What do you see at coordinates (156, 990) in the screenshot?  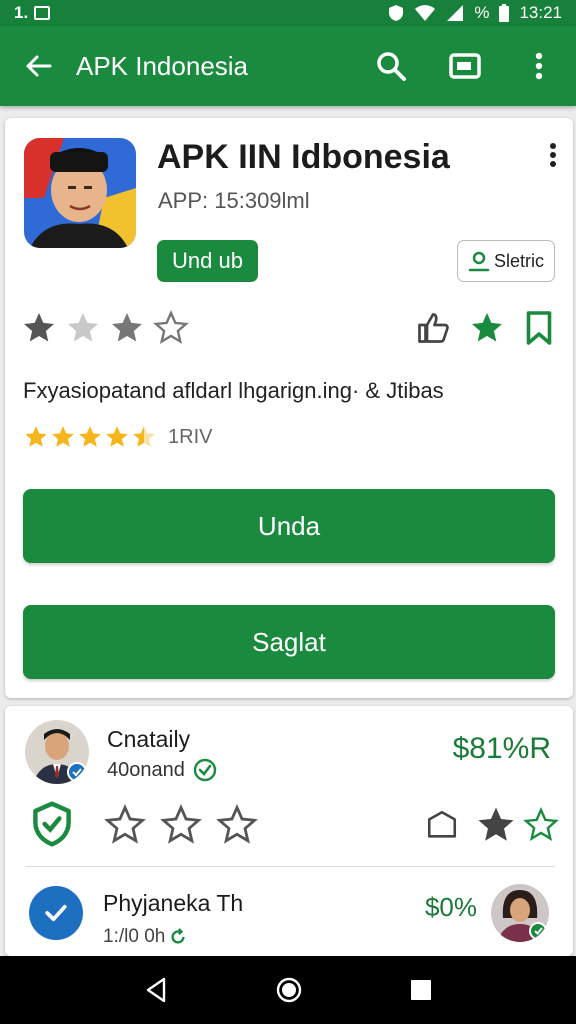 I see `nav-back-icon` at bounding box center [156, 990].